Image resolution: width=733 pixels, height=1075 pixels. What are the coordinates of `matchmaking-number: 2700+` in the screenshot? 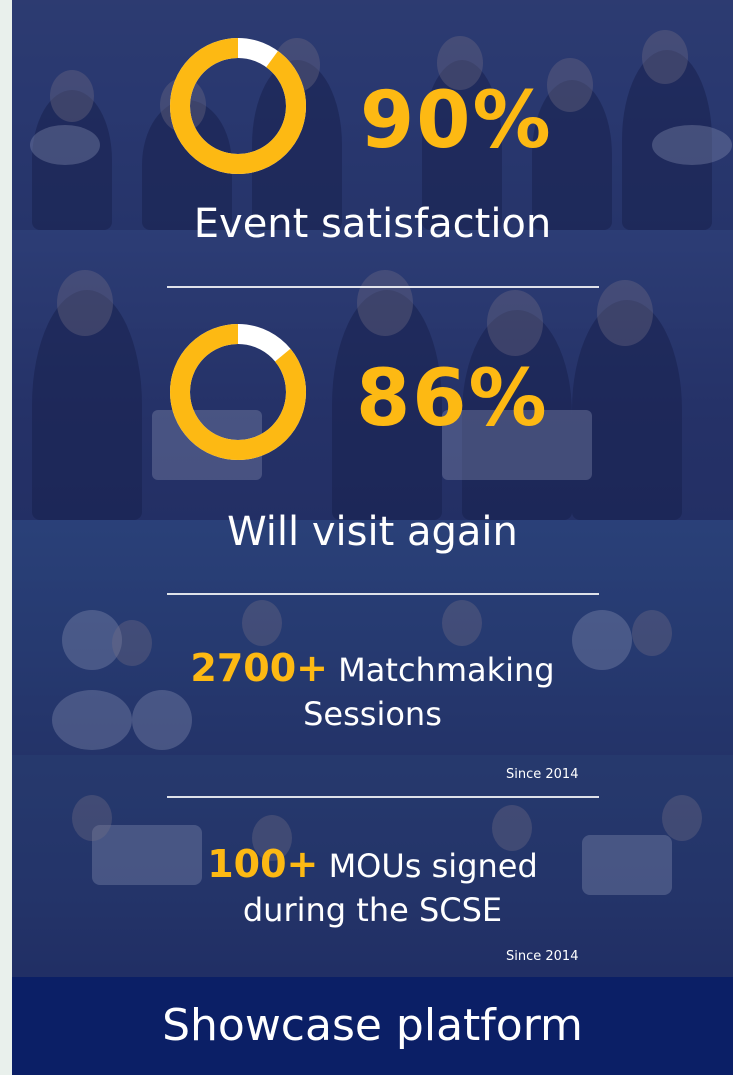 It's located at (259, 668).